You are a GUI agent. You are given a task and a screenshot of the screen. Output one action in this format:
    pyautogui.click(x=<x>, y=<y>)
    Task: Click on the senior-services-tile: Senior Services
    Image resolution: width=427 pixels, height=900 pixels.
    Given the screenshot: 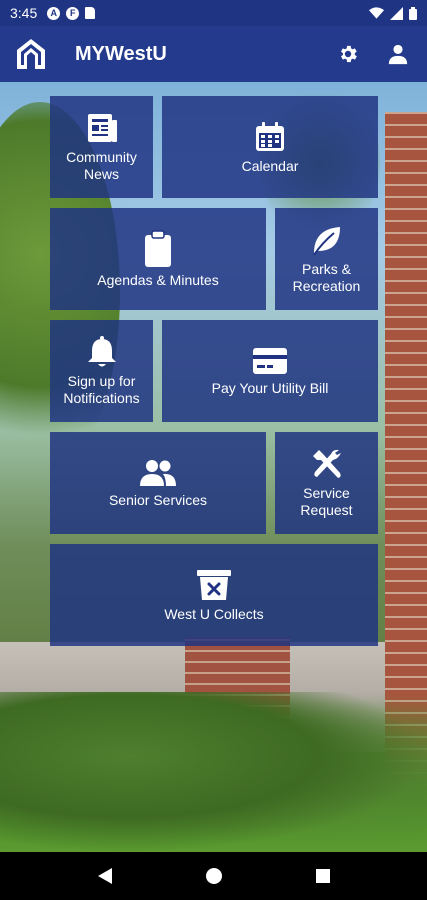 What is the action you would take?
    pyautogui.click(x=158, y=483)
    